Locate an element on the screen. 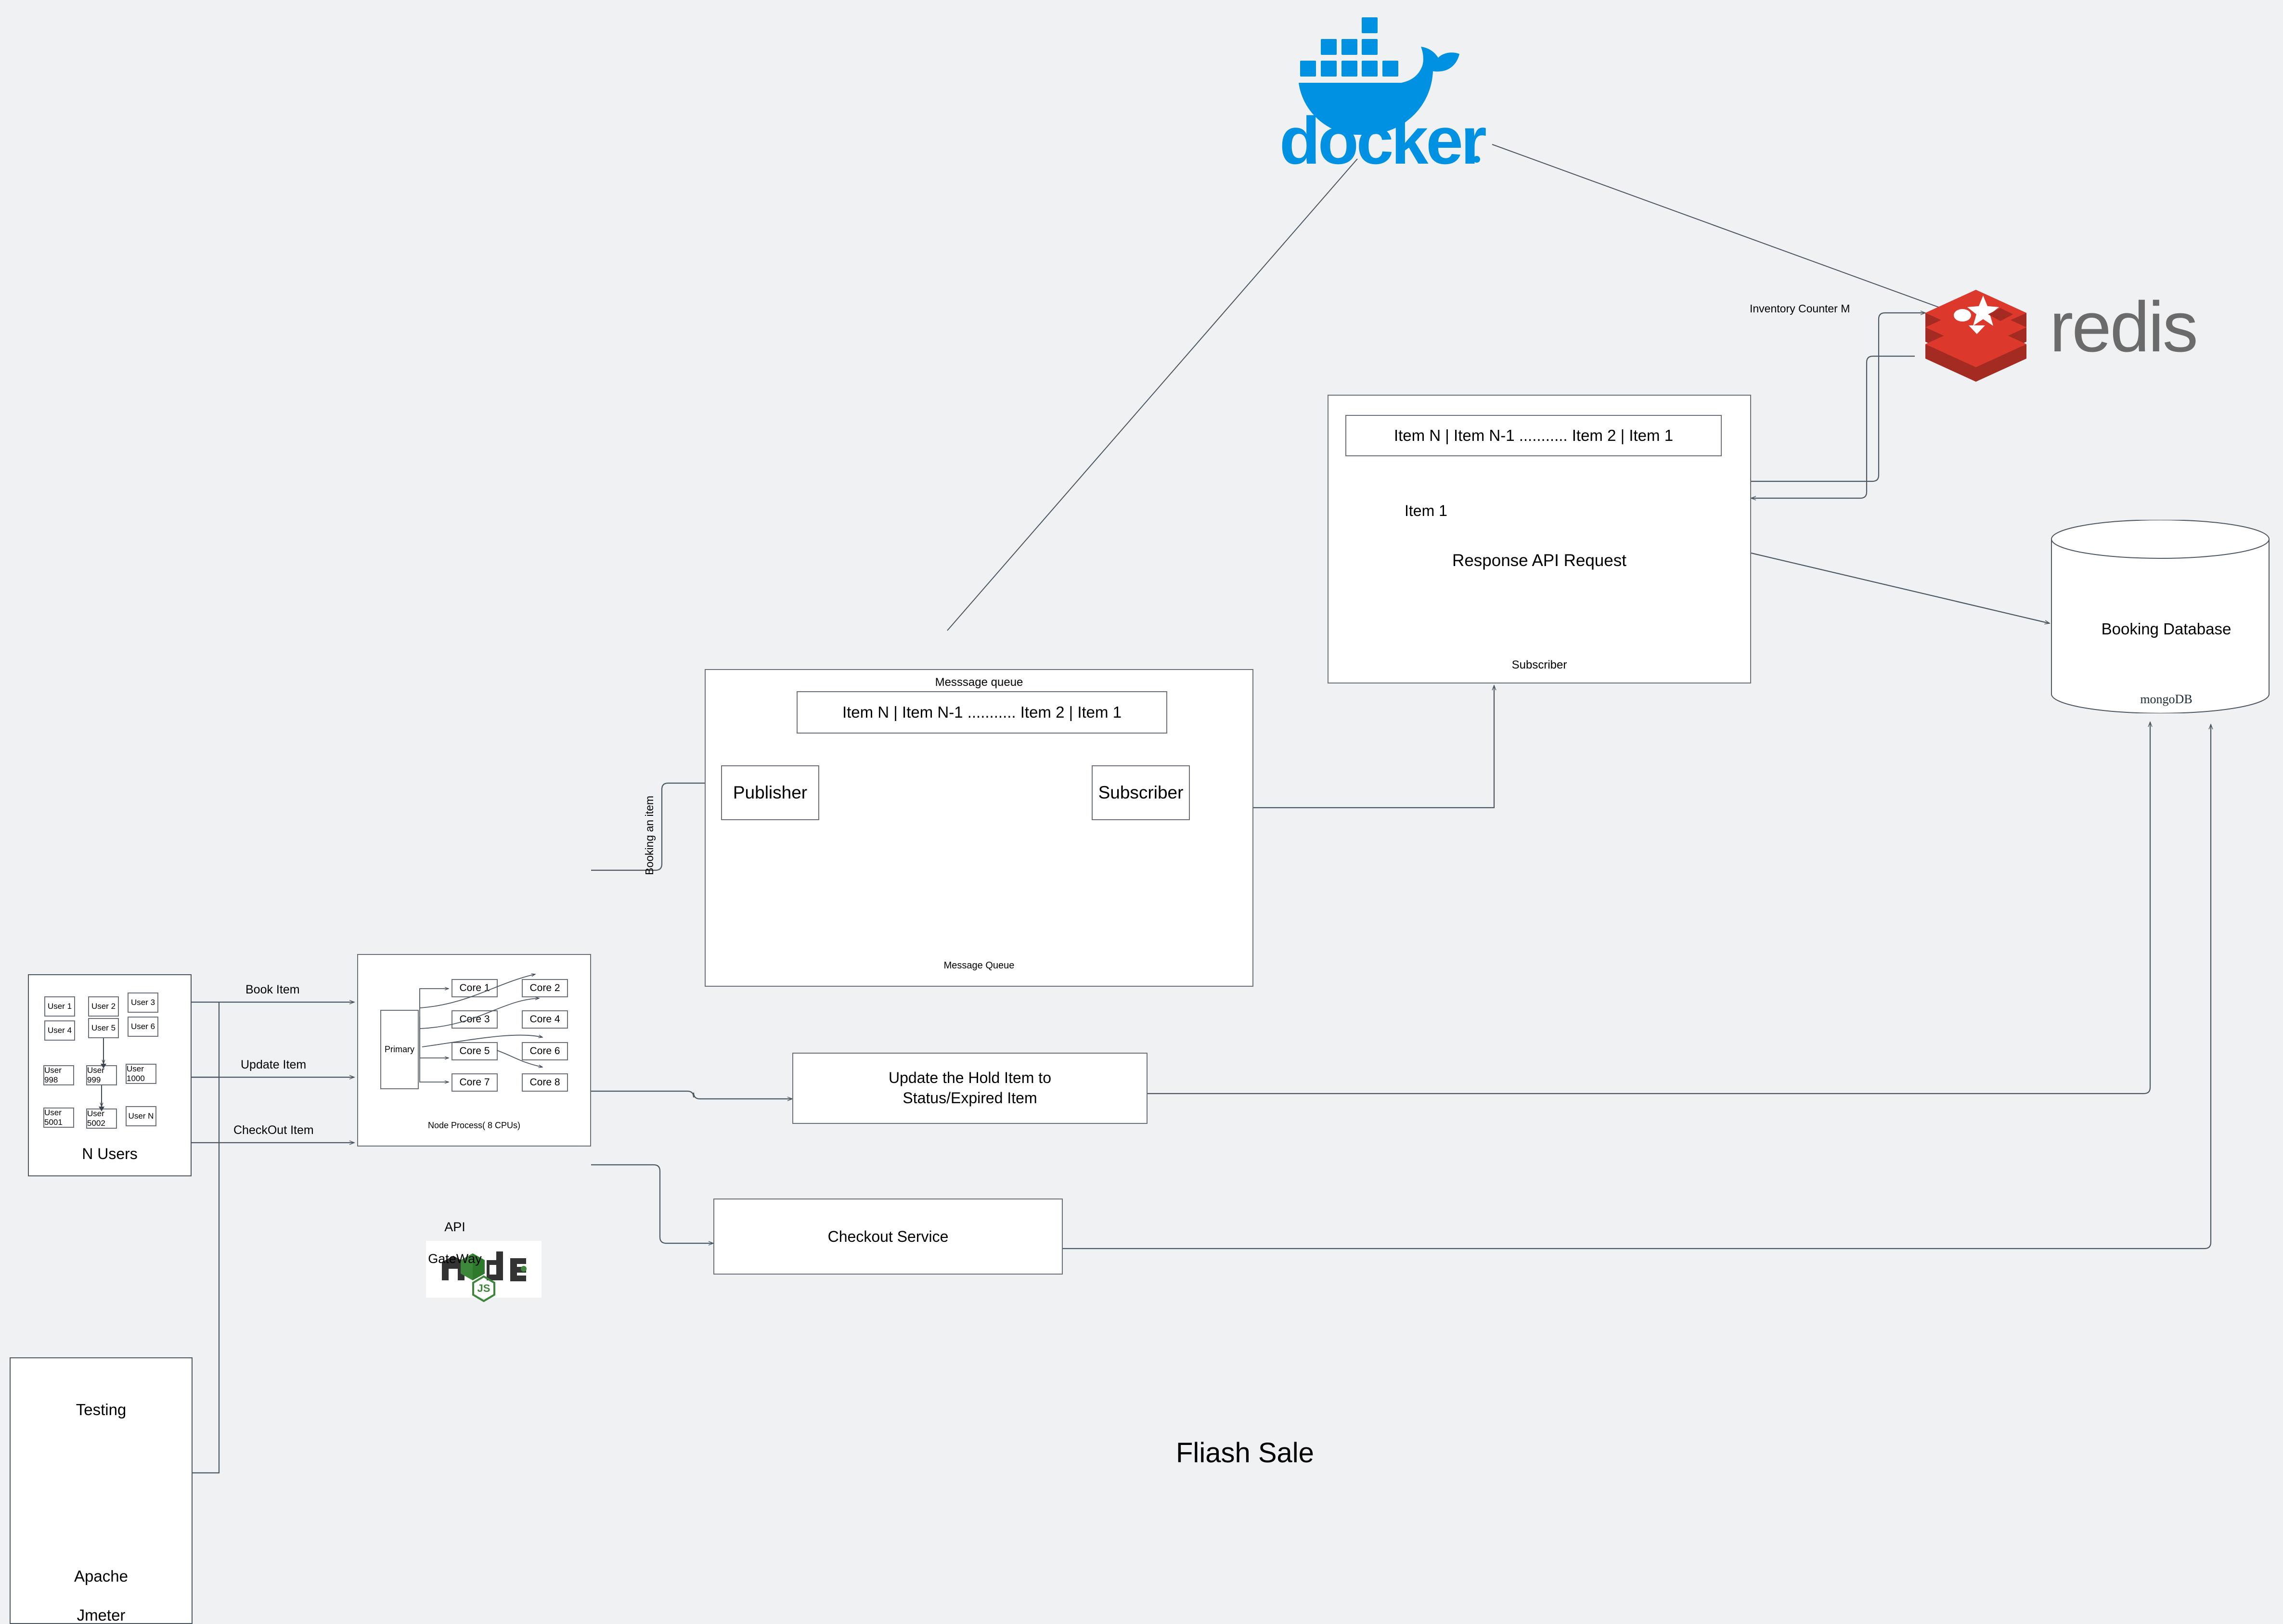 This screenshot has width=2283, height=1624. user-cell: User N is located at coordinates (141, 1116).